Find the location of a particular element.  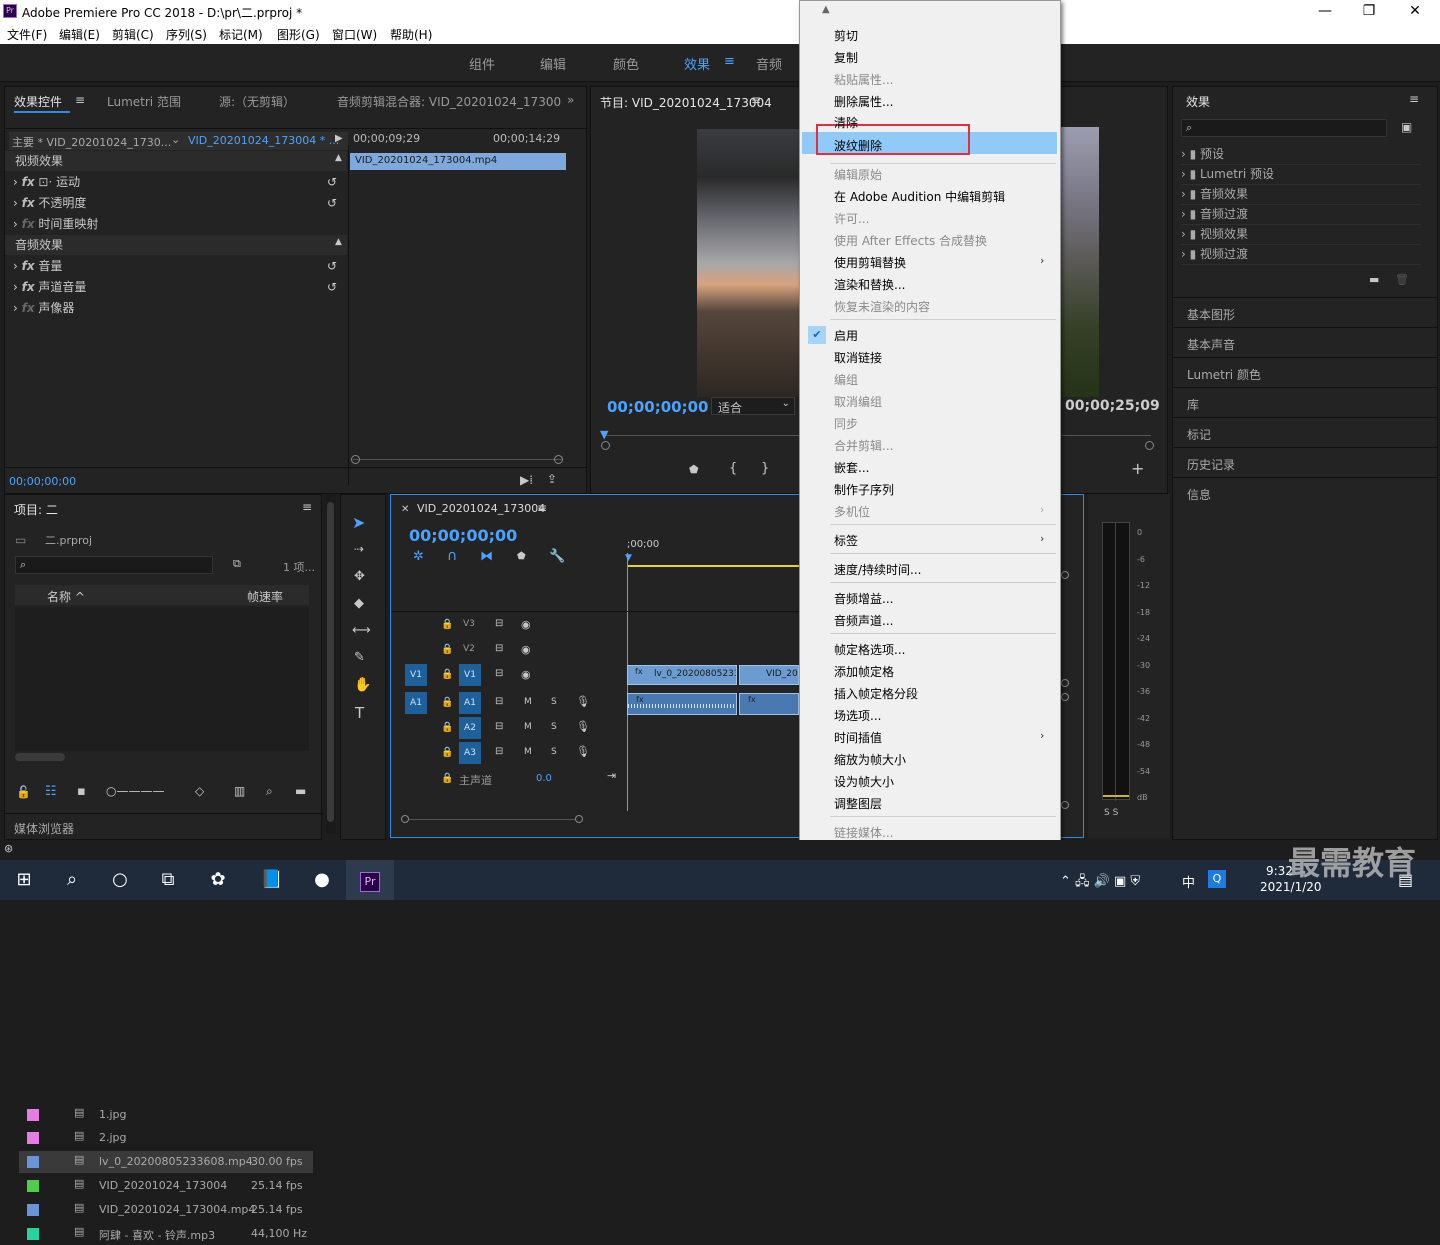

list-item: ▤ VID_20201024_173004 25.14 fps is located at coordinates (166, 1186).